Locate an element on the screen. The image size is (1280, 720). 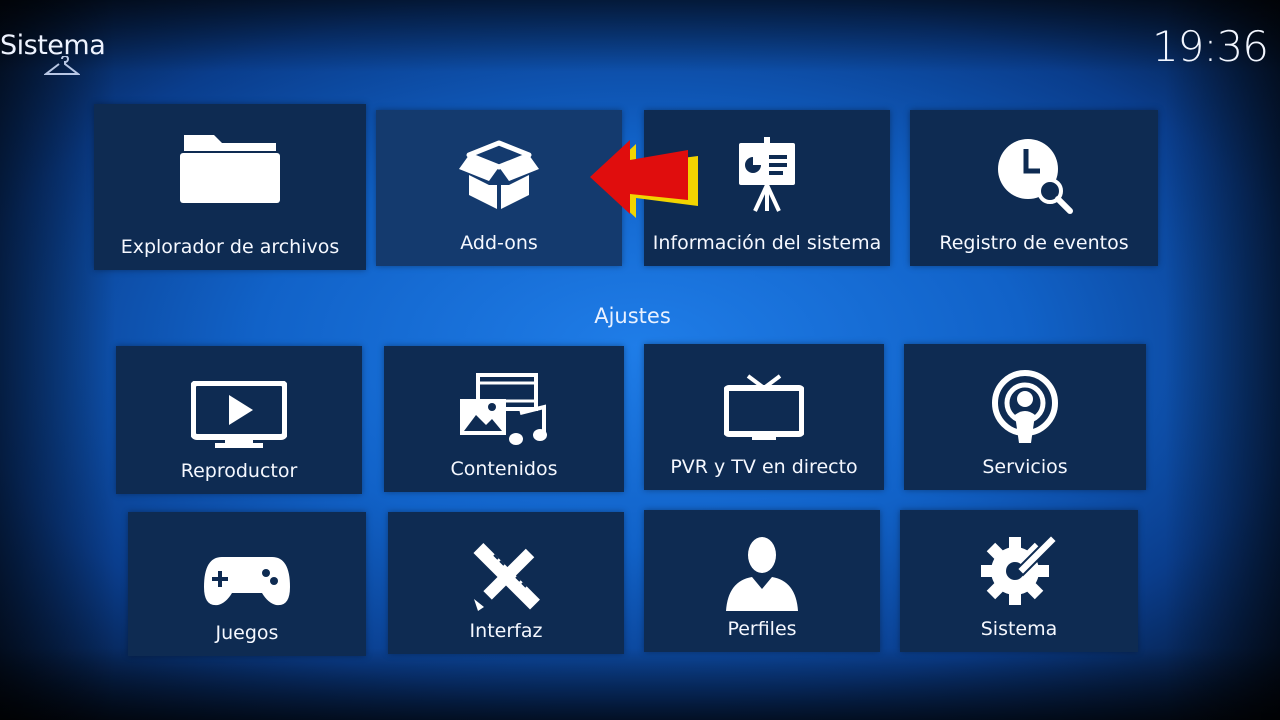
tile-label: Explorador de archivos is located at coordinates (230, 247).